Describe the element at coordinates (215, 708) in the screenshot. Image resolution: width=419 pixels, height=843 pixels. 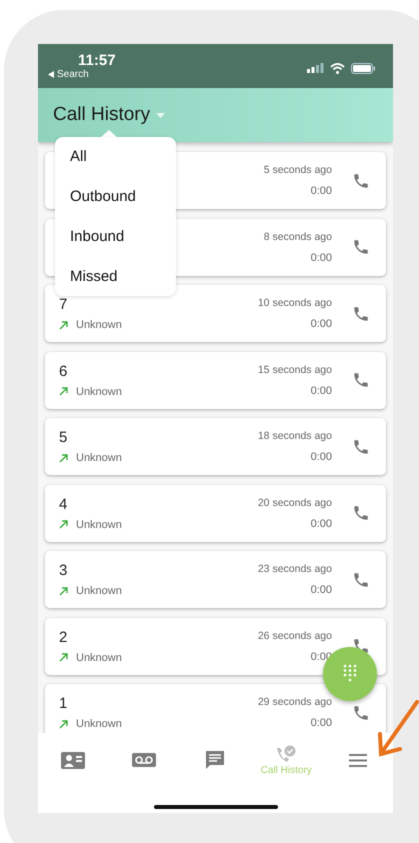
I see `call-card: 1 Unknown 29 seconds ago 0:00` at that location.